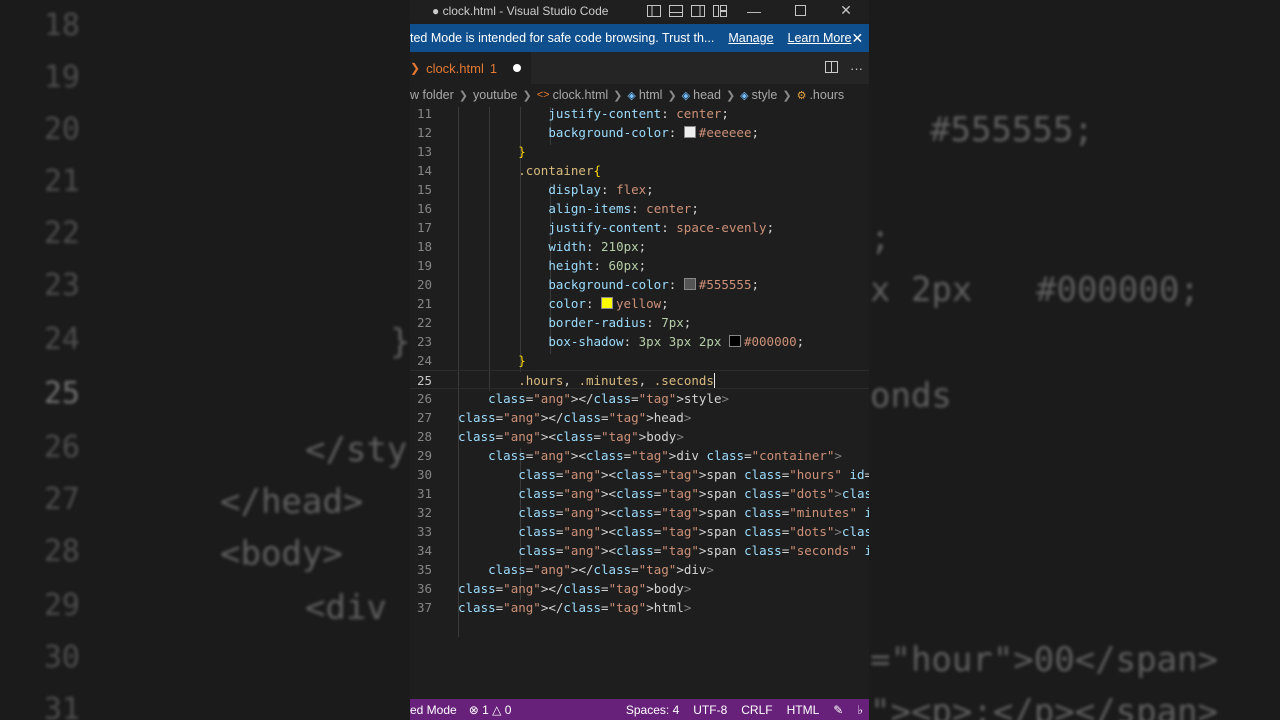 Image resolution: width=1280 pixels, height=720 pixels. What do you see at coordinates (639, 398) in the screenshot?
I see `code-line: 26 class="ang"></class="tag">style>` at bounding box center [639, 398].